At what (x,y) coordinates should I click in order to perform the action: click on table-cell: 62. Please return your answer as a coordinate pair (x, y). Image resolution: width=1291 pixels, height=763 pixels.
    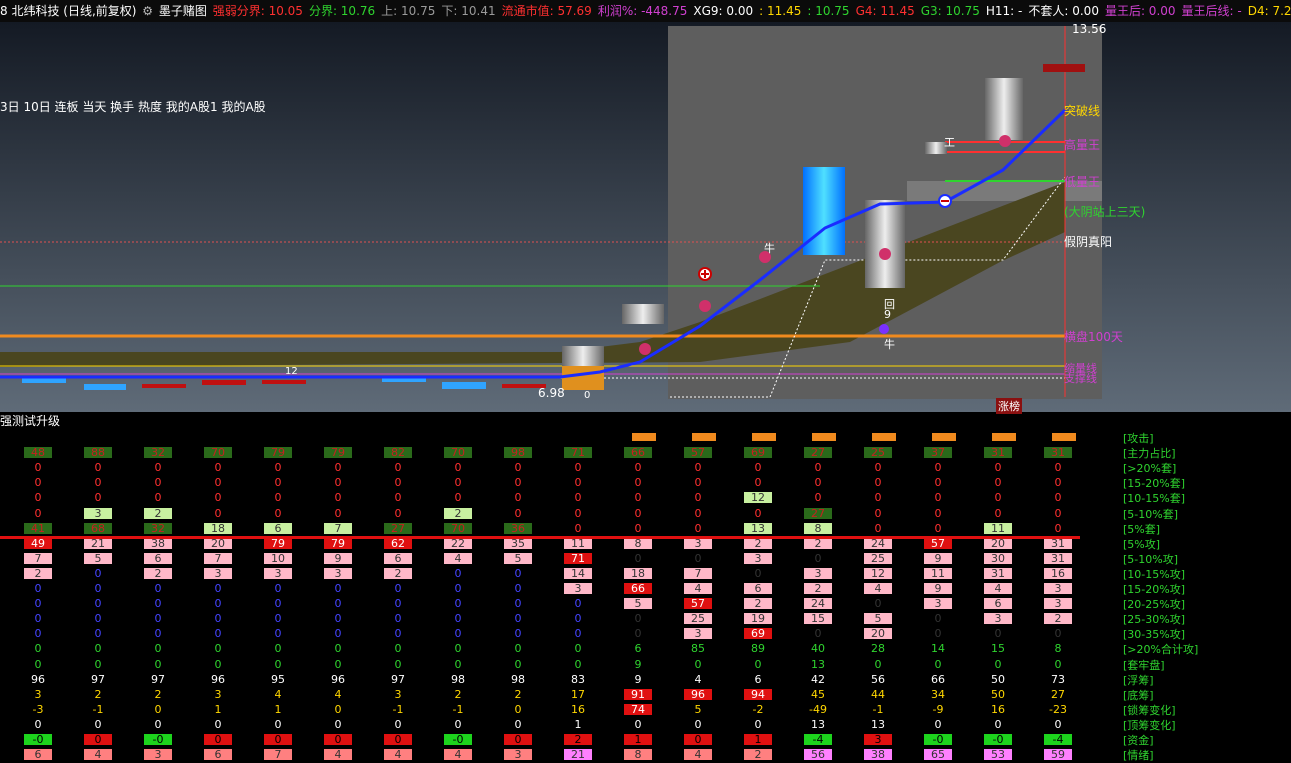
    Looking at the image, I should click on (398, 543).